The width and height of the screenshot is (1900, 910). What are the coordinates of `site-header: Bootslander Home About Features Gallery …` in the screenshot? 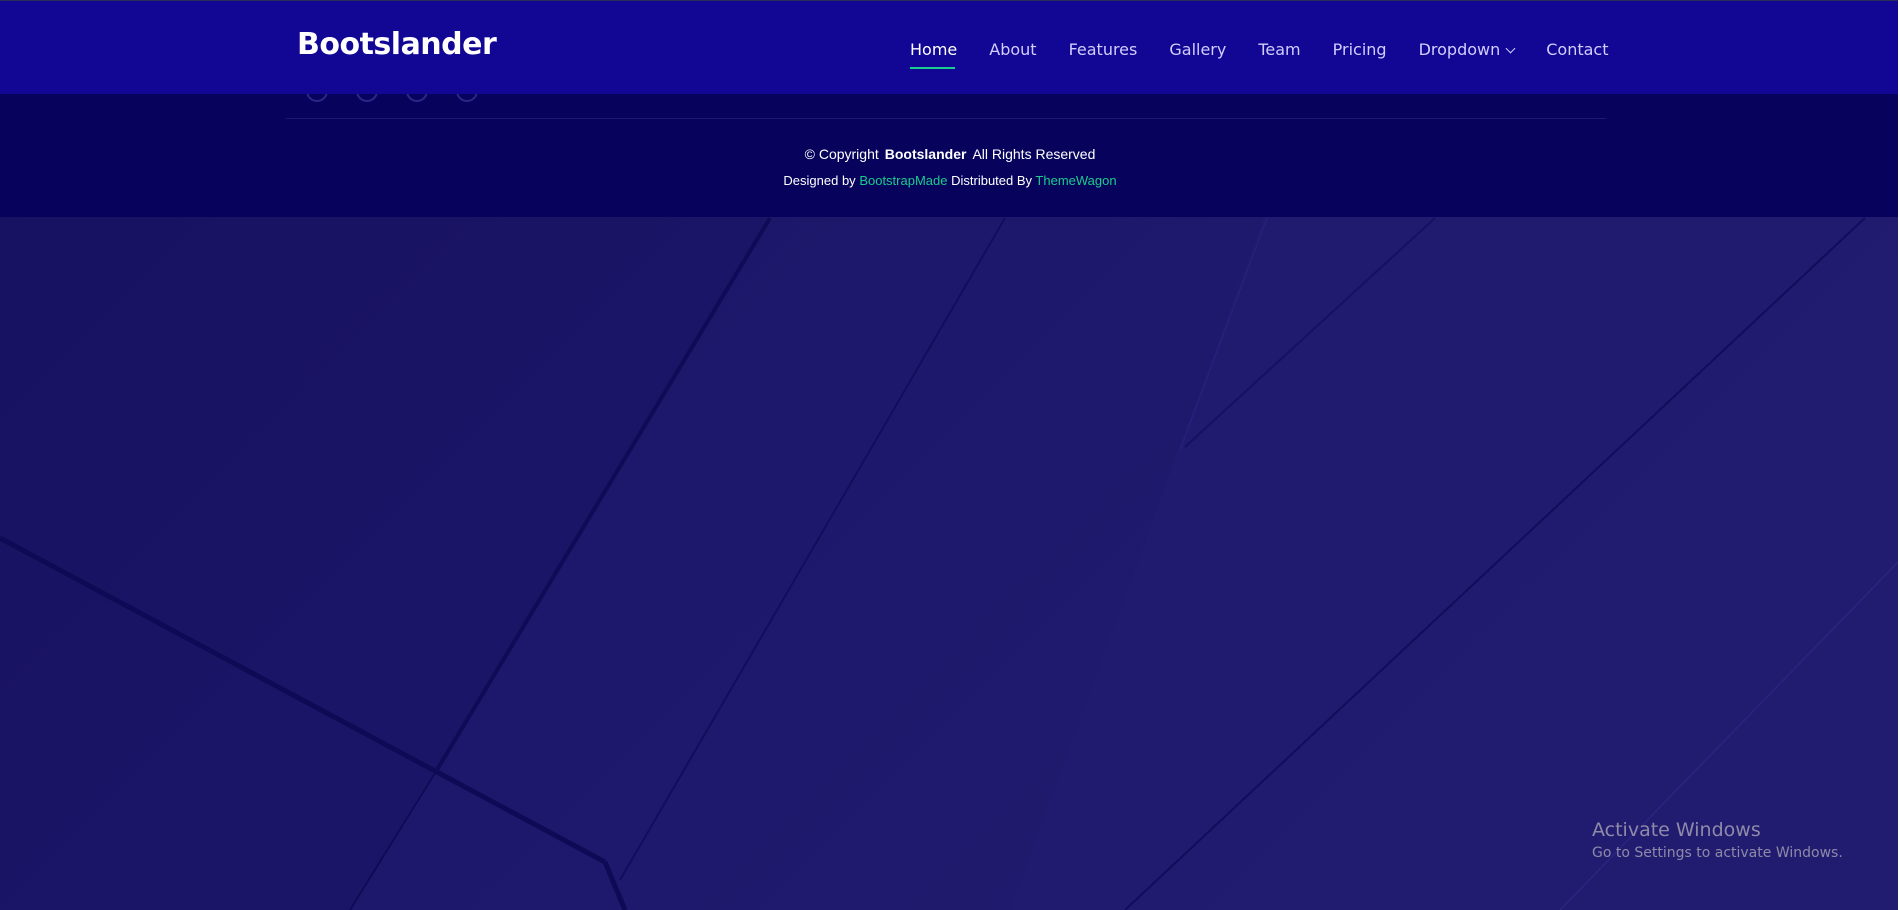 It's located at (950, 47).